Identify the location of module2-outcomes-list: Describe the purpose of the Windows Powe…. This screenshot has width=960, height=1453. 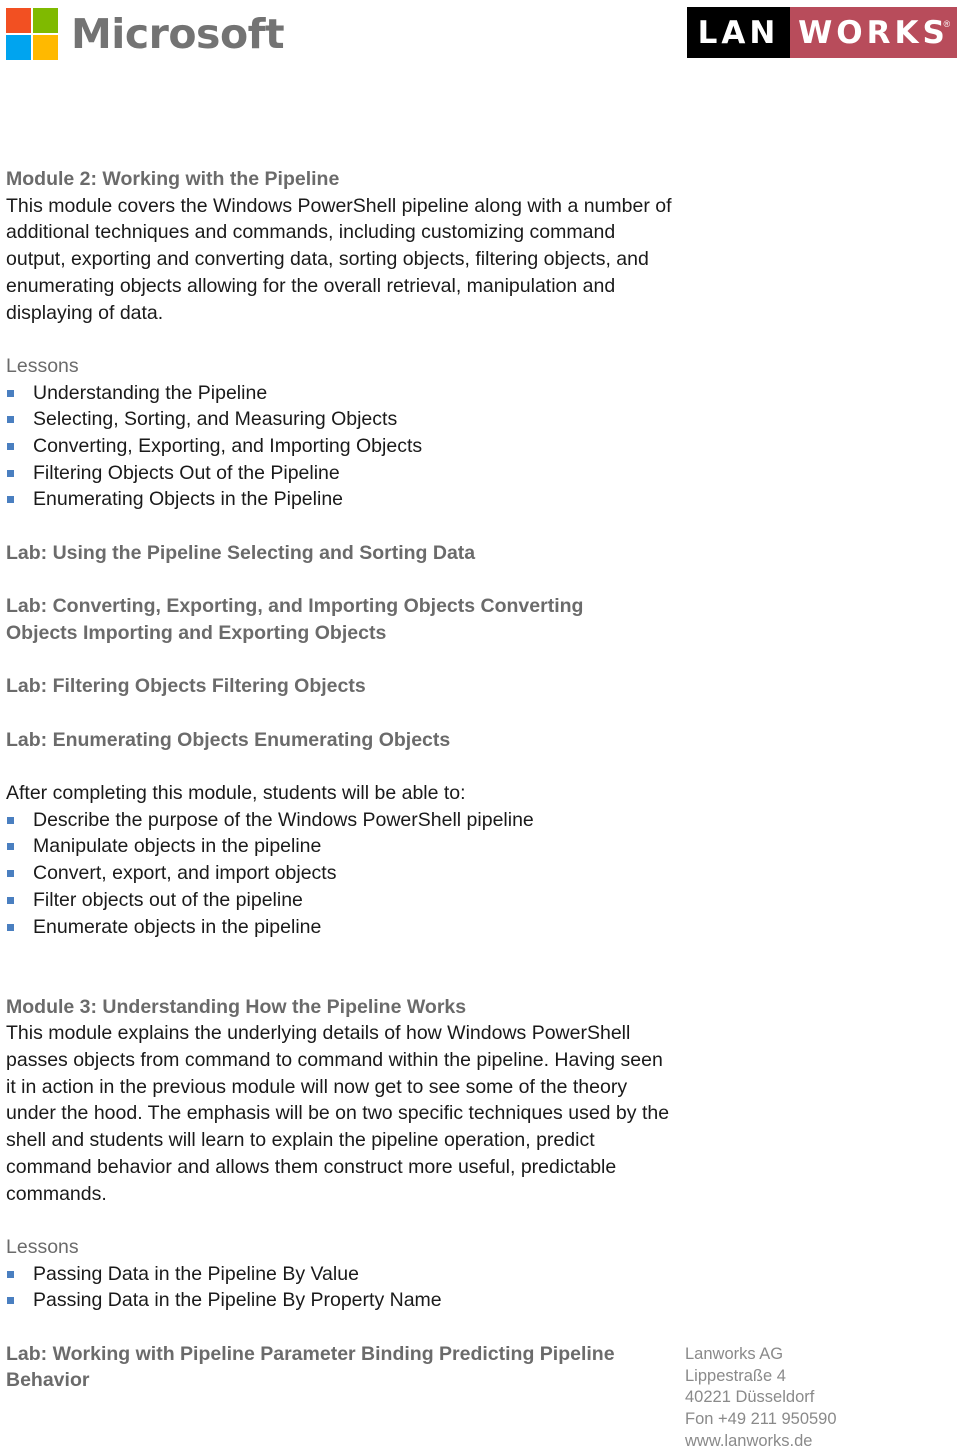
(346, 874).